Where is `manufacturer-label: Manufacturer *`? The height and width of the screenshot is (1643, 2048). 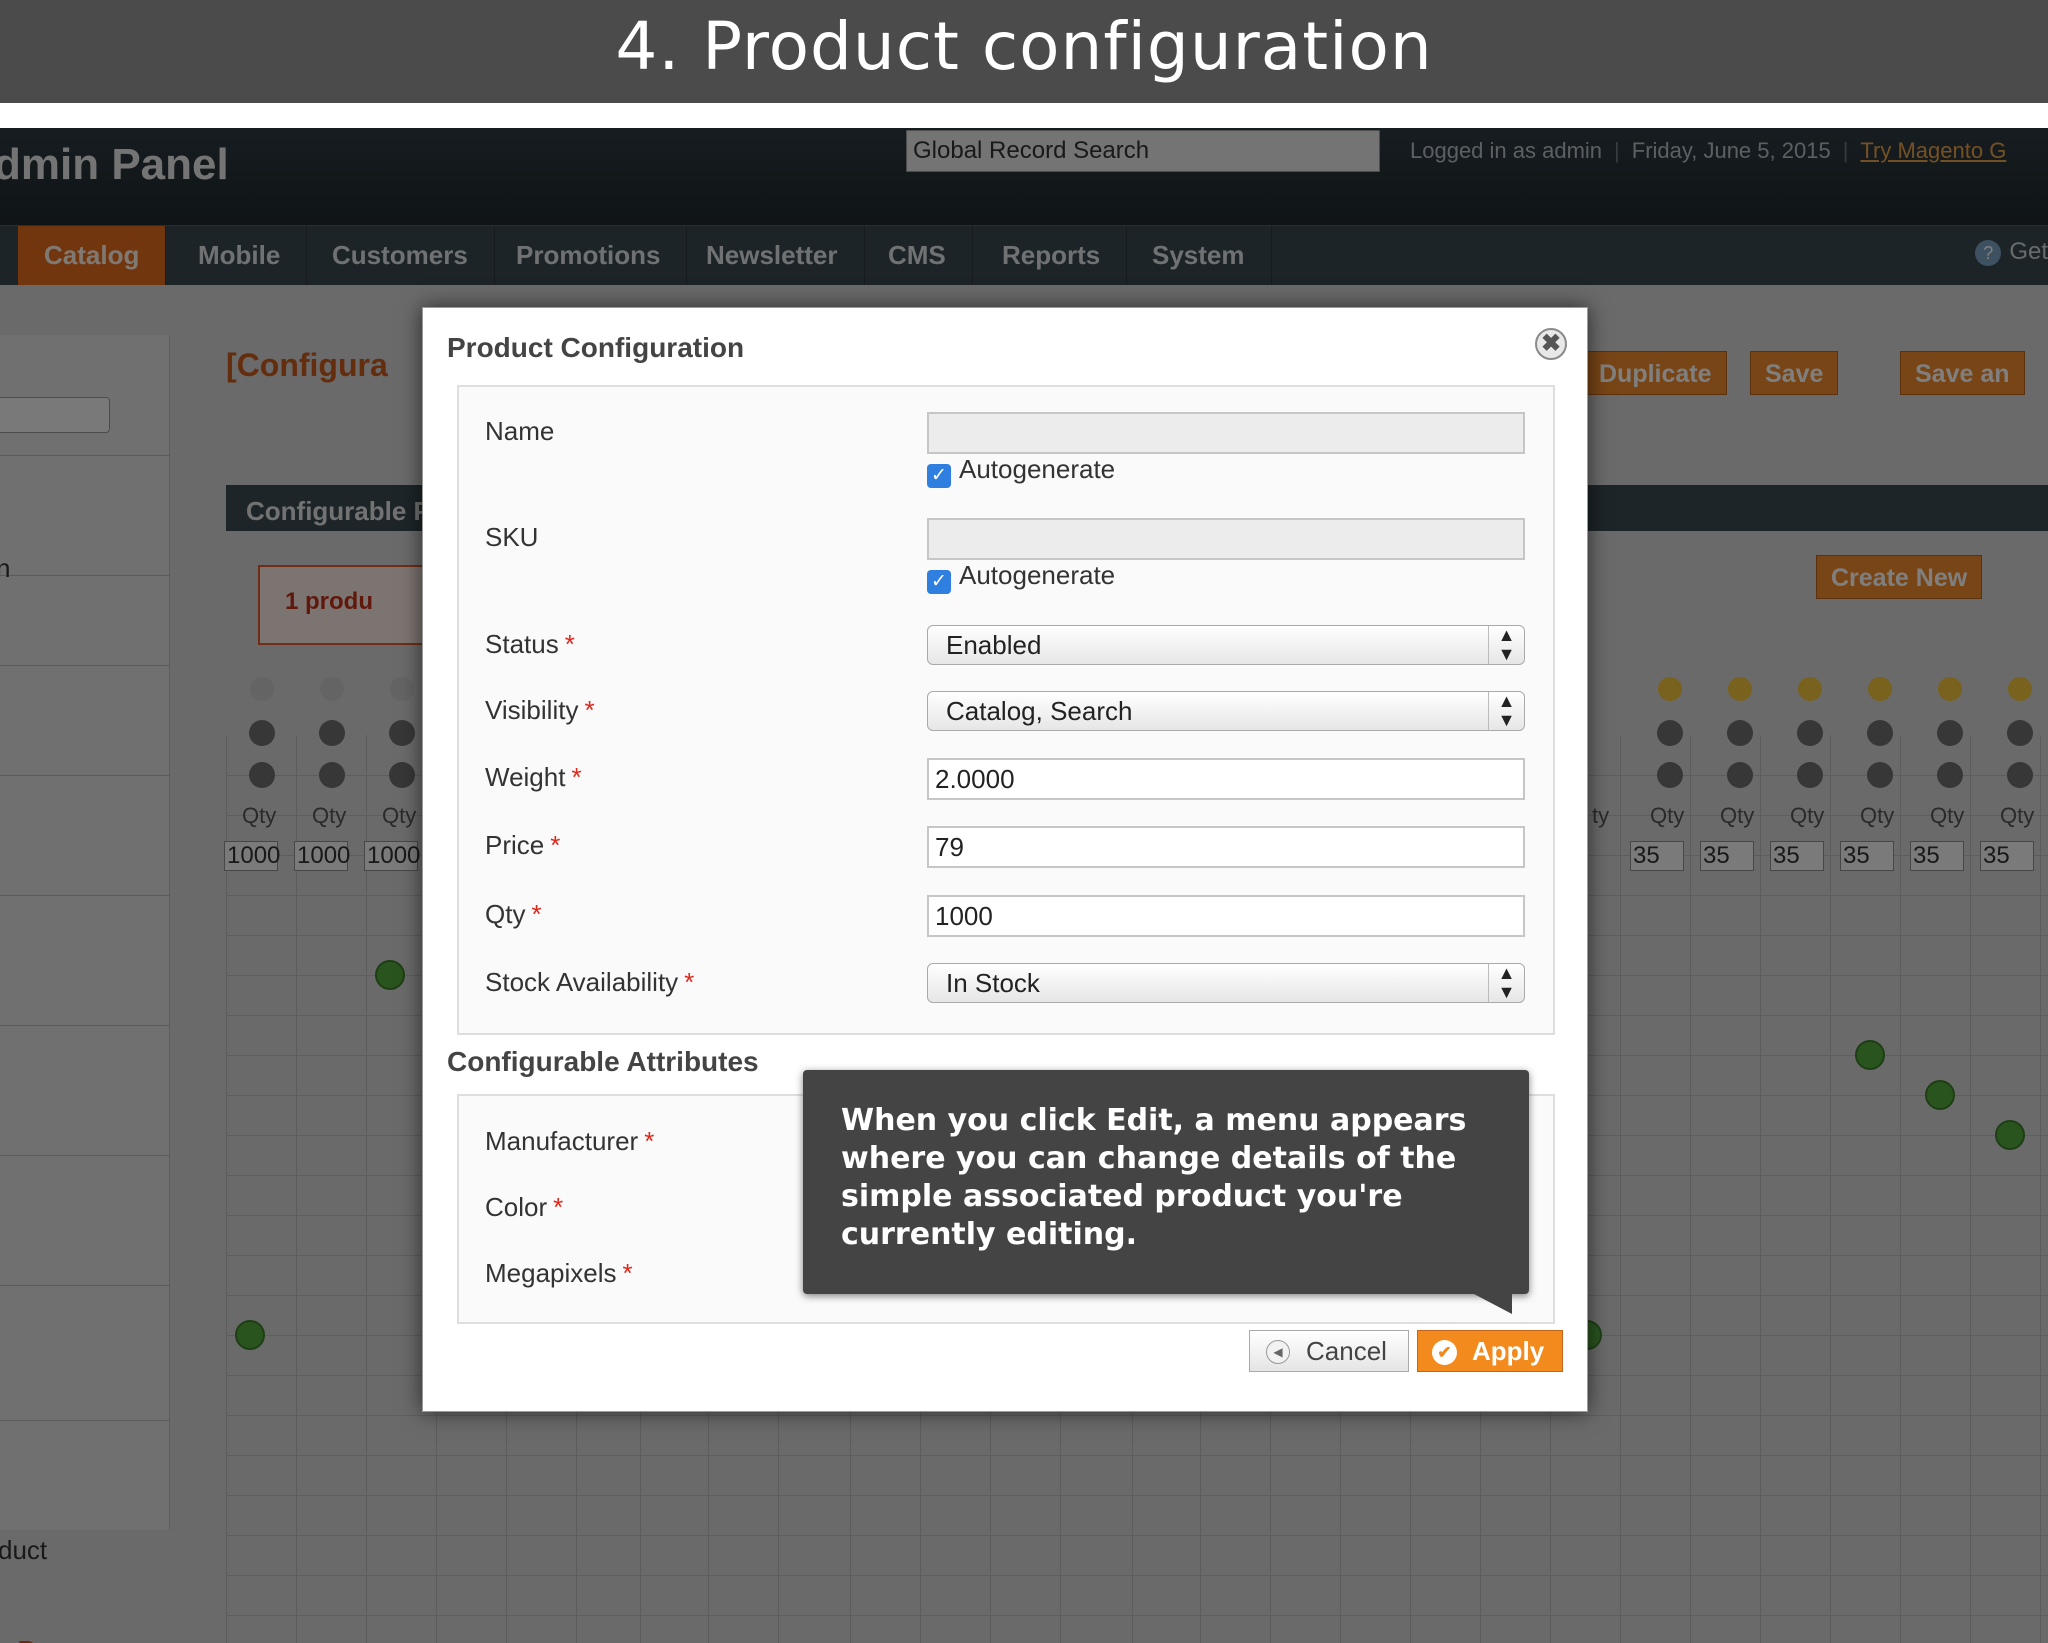 manufacturer-label: Manufacturer * is located at coordinates (569, 1141).